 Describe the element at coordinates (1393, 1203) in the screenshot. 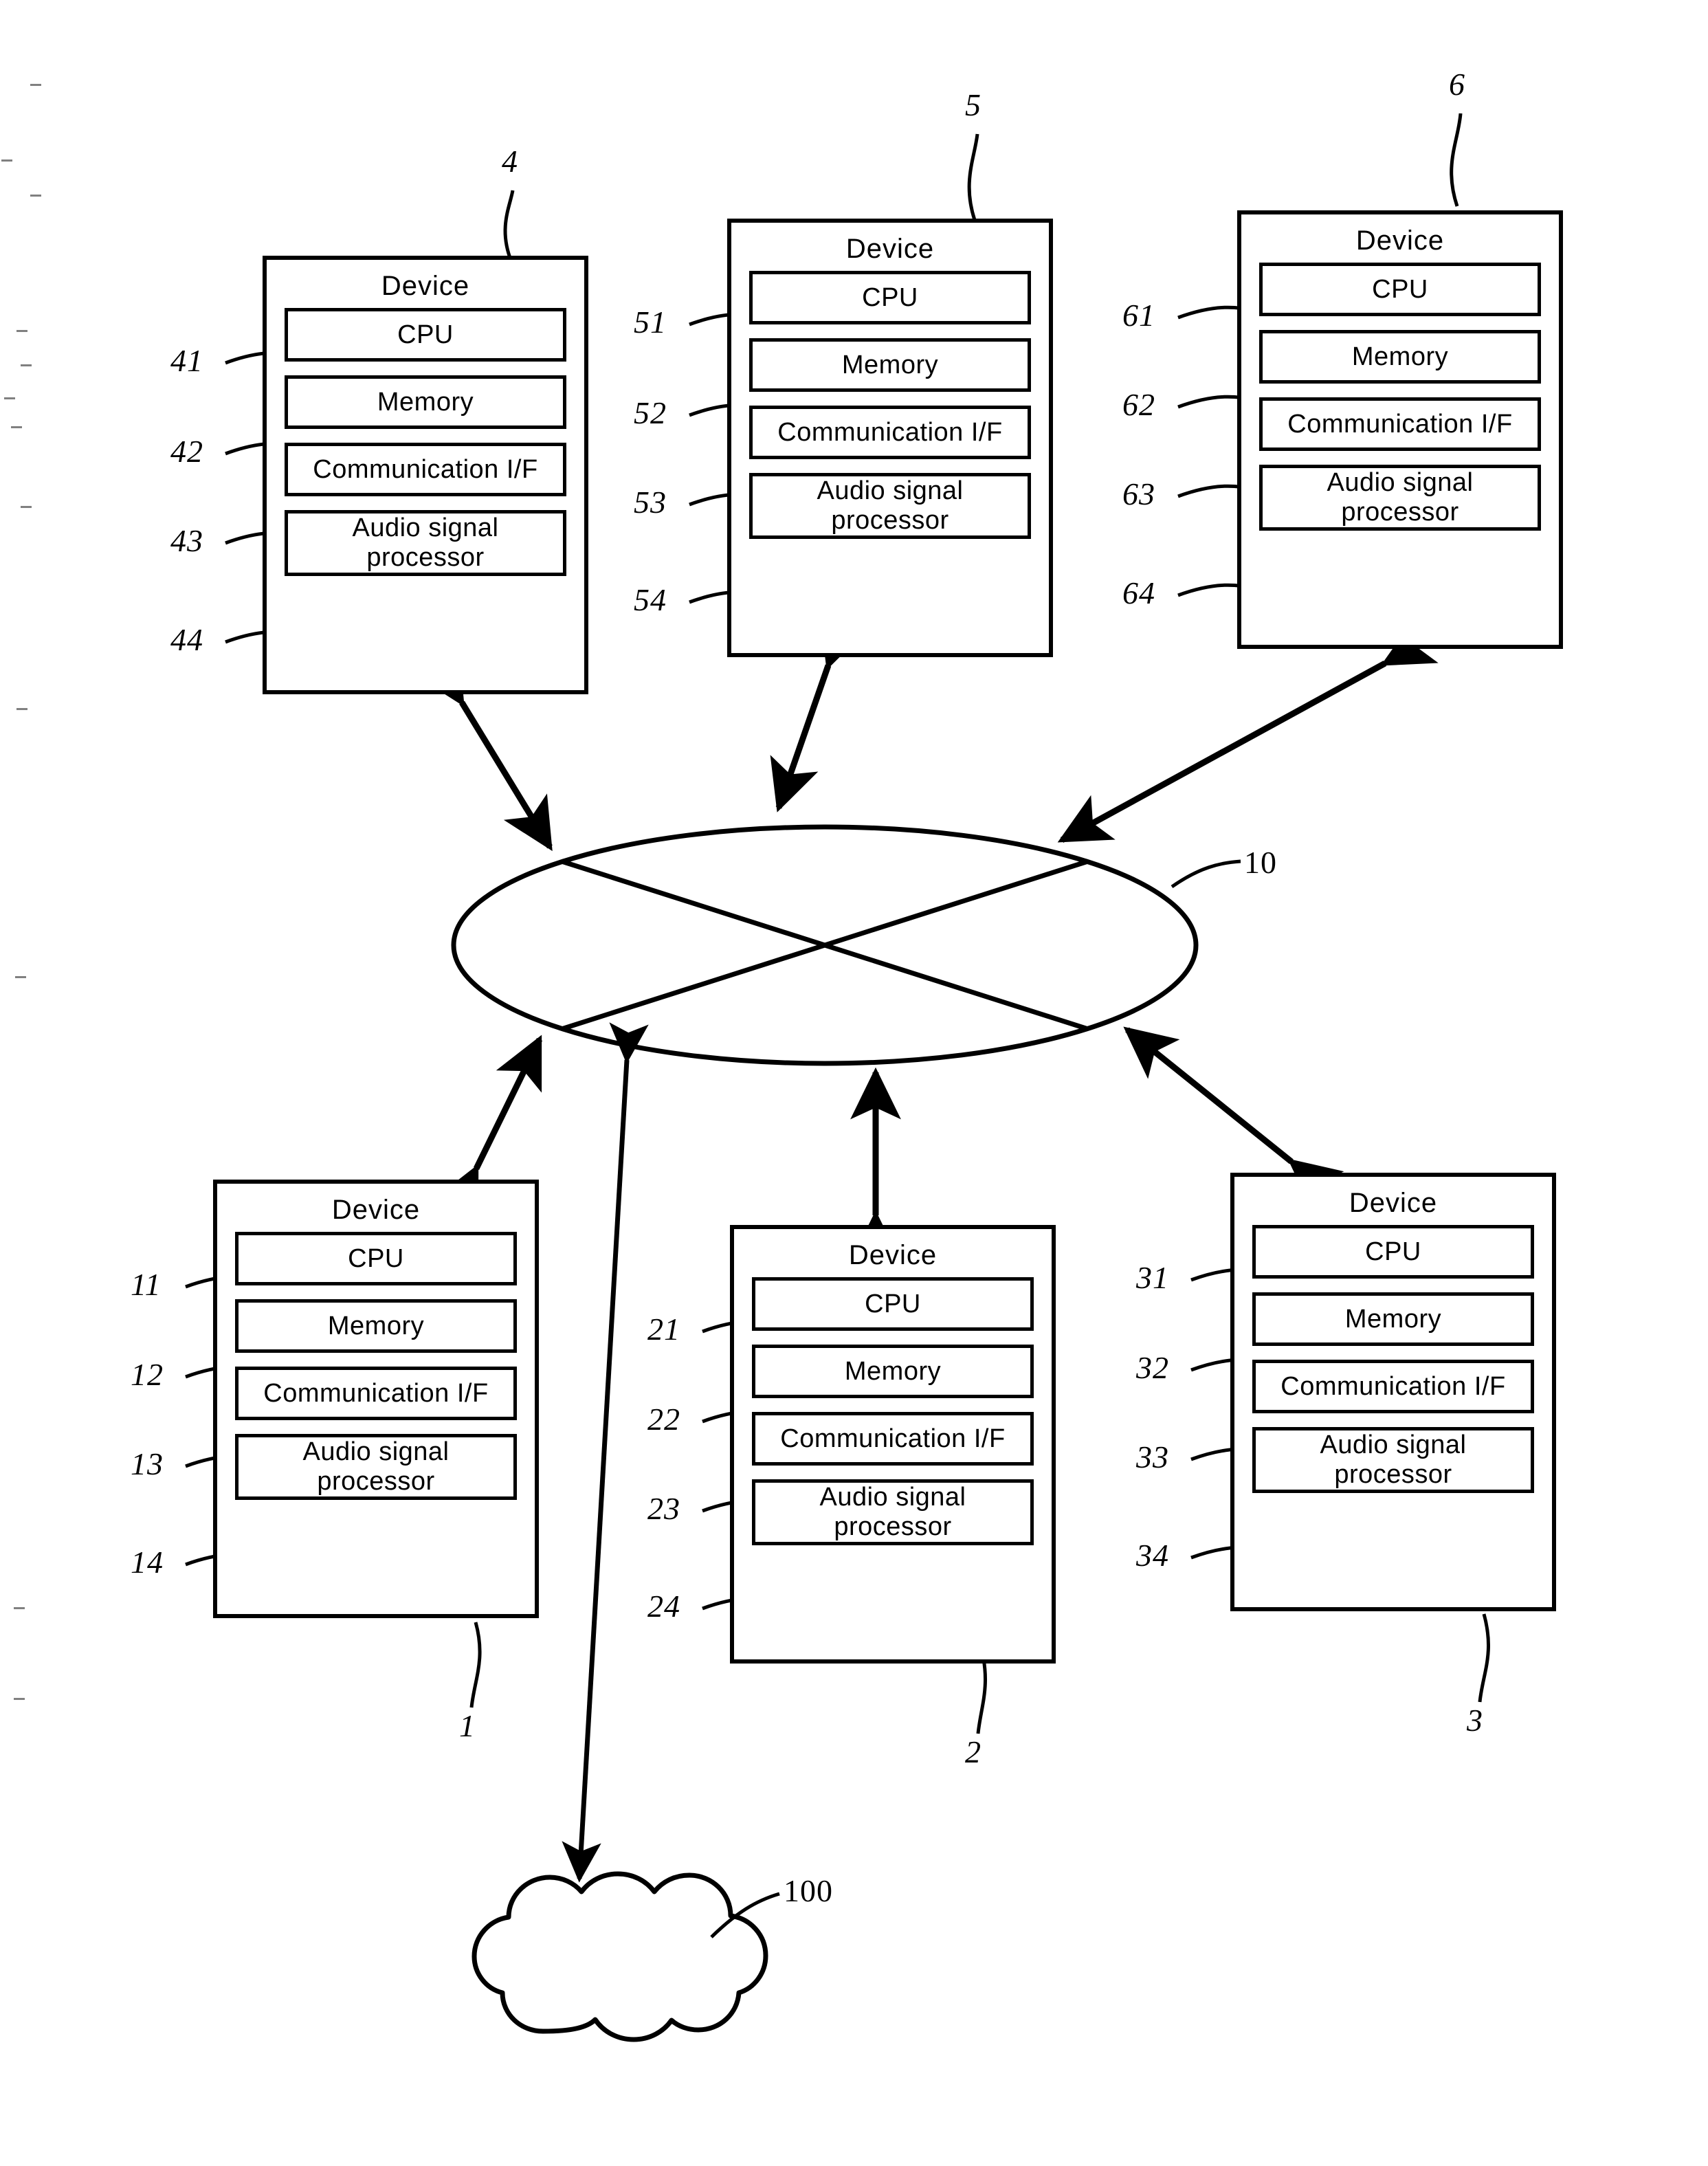

I see `device-3-title: Device` at that location.